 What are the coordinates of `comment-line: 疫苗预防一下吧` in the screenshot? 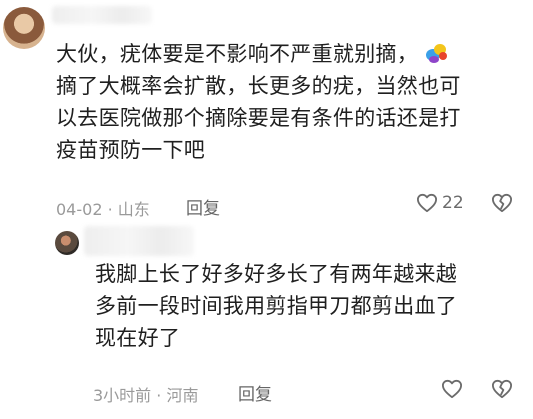 It's located at (131, 150).